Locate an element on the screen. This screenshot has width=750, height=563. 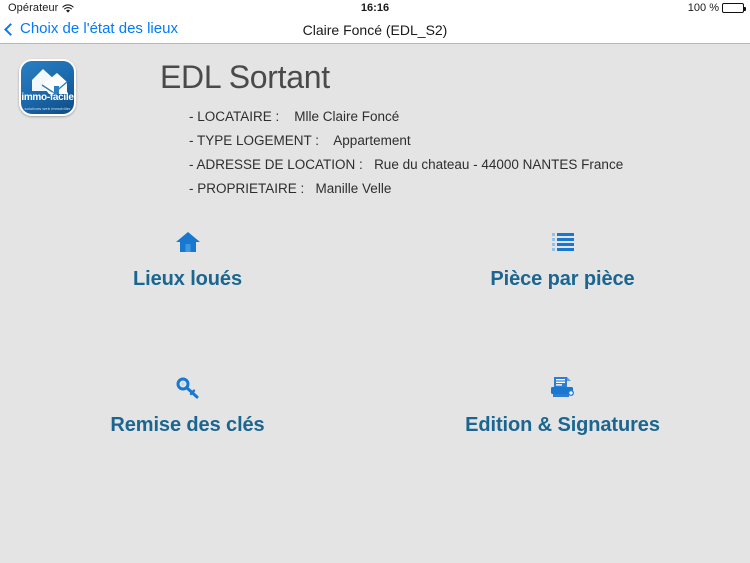
house-icon is located at coordinates (188, 242).